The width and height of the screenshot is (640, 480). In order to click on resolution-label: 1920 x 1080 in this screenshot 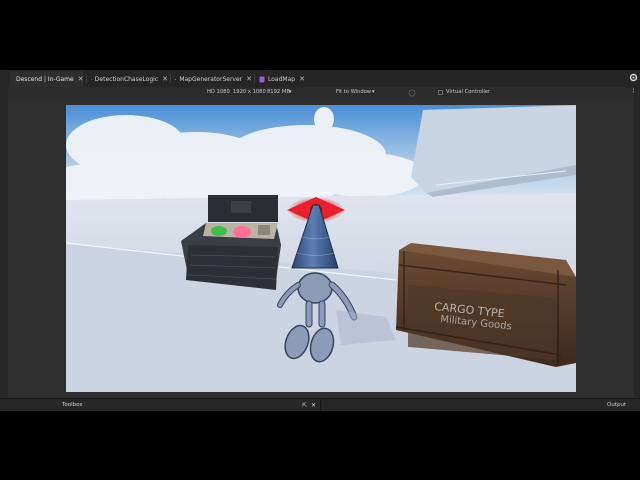, I will do `click(249, 92)`.